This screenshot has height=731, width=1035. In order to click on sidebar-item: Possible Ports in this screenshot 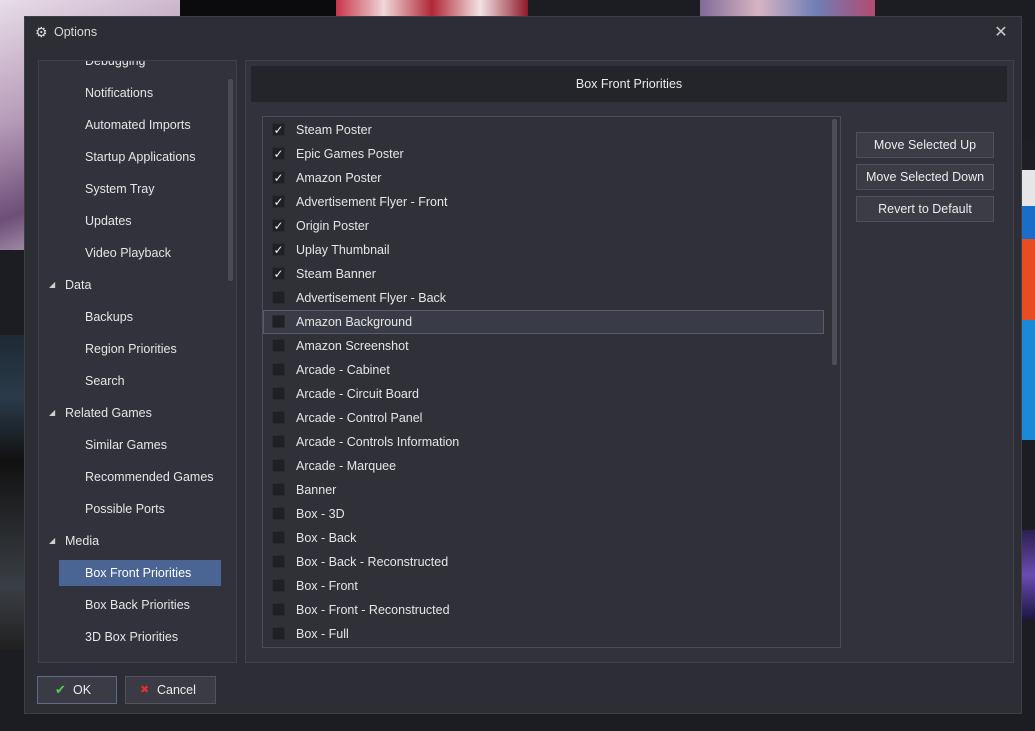, I will do `click(140, 509)`.